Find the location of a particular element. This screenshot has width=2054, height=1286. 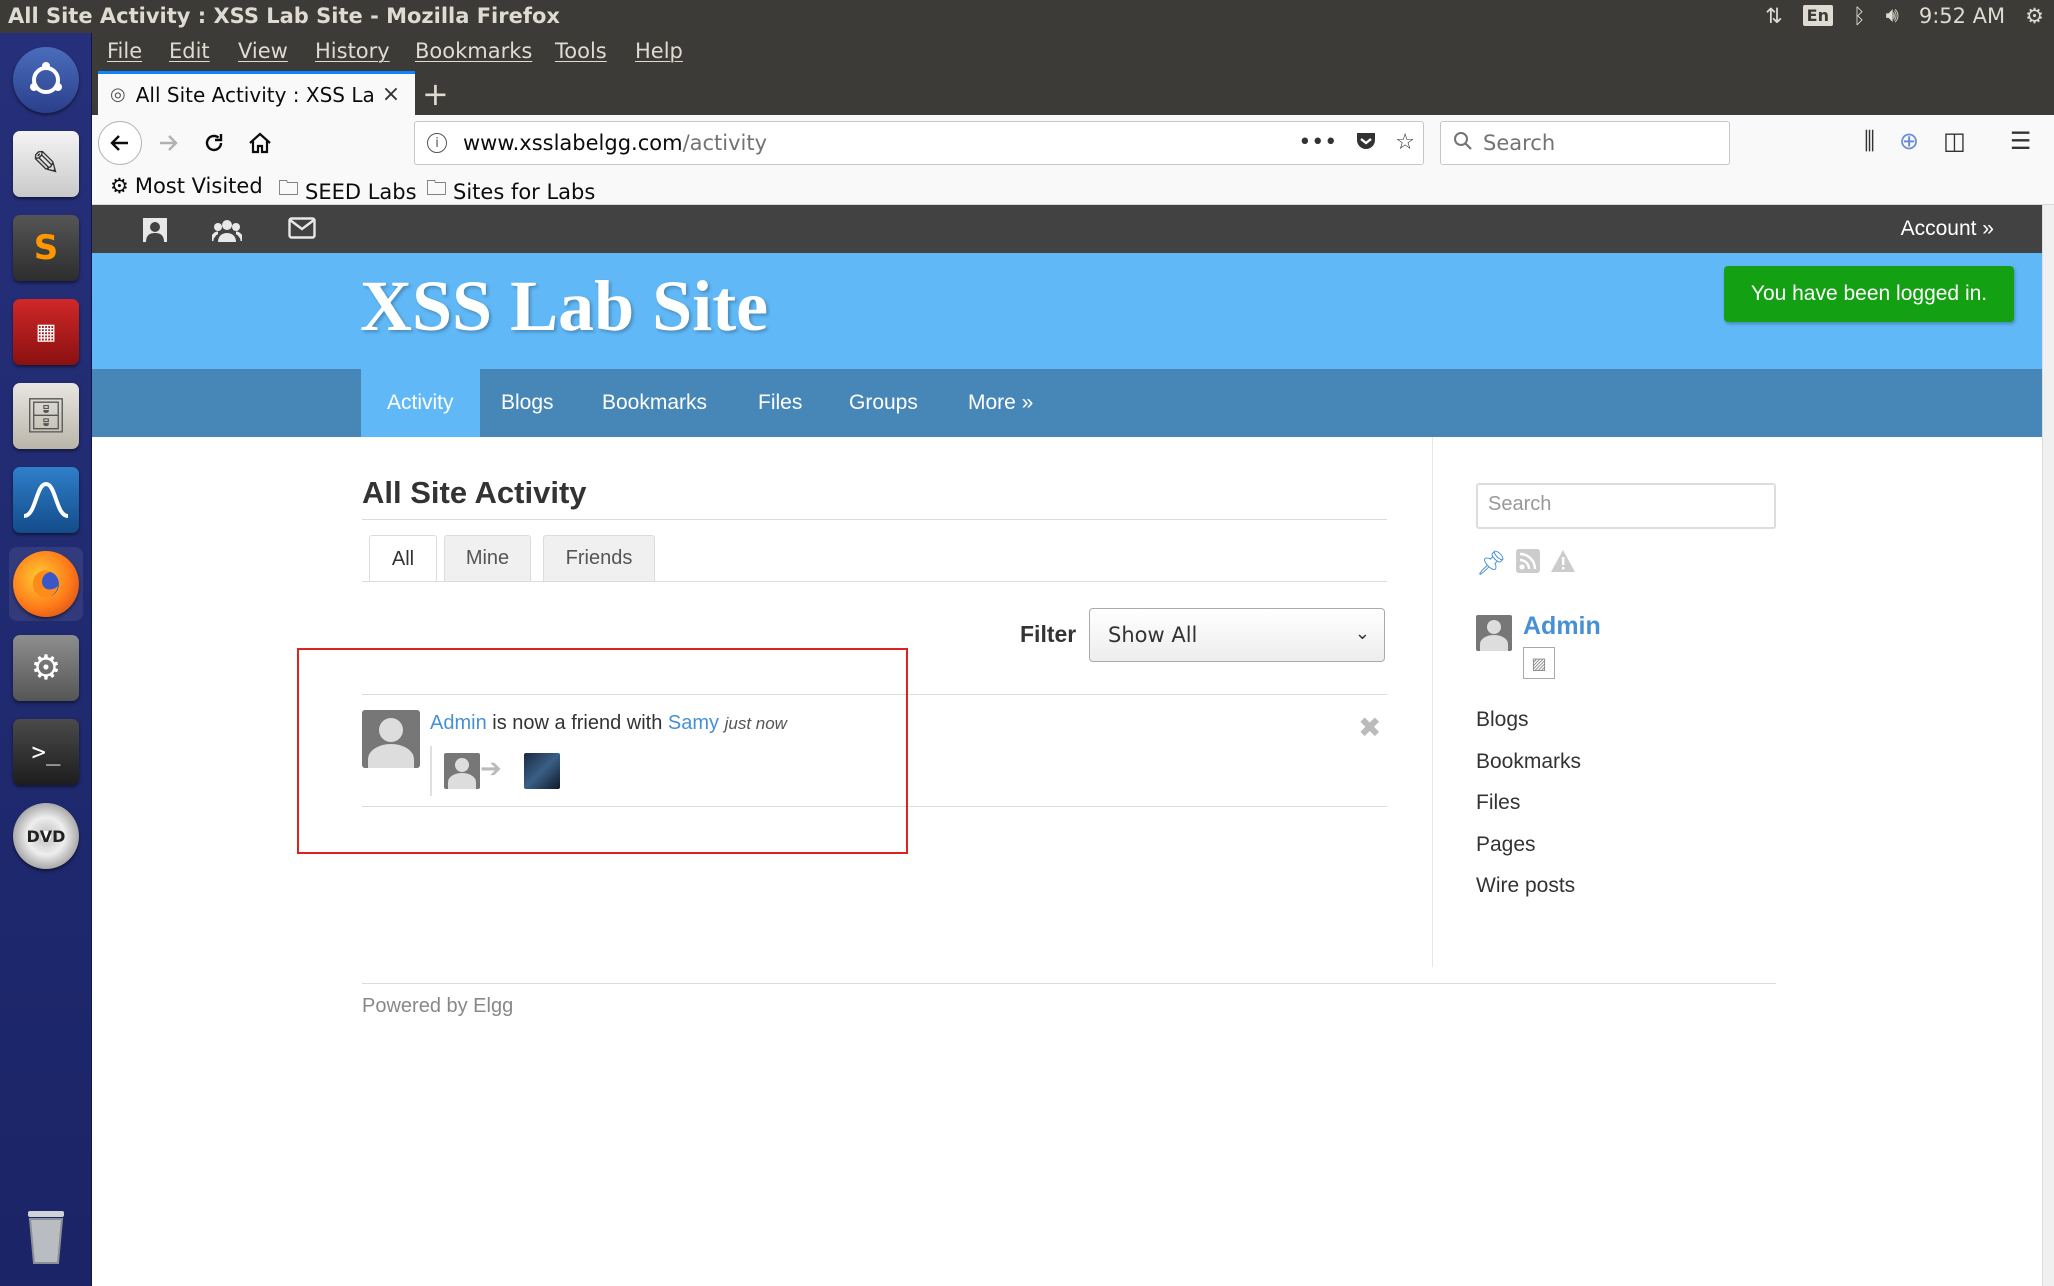

files-launcher-icon: 🗄︎ is located at coordinates (46, 416).